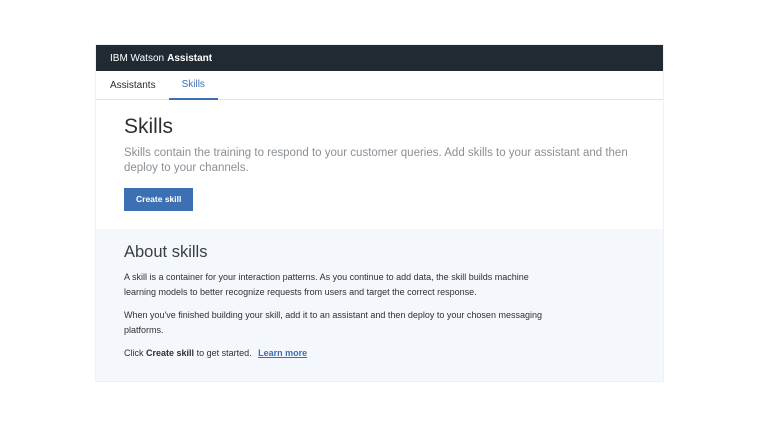 This screenshot has width=760, height=427. What do you see at coordinates (132, 85) in the screenshot?
I see `tab-assistants: Assistants` at bounding box center [132, 85].